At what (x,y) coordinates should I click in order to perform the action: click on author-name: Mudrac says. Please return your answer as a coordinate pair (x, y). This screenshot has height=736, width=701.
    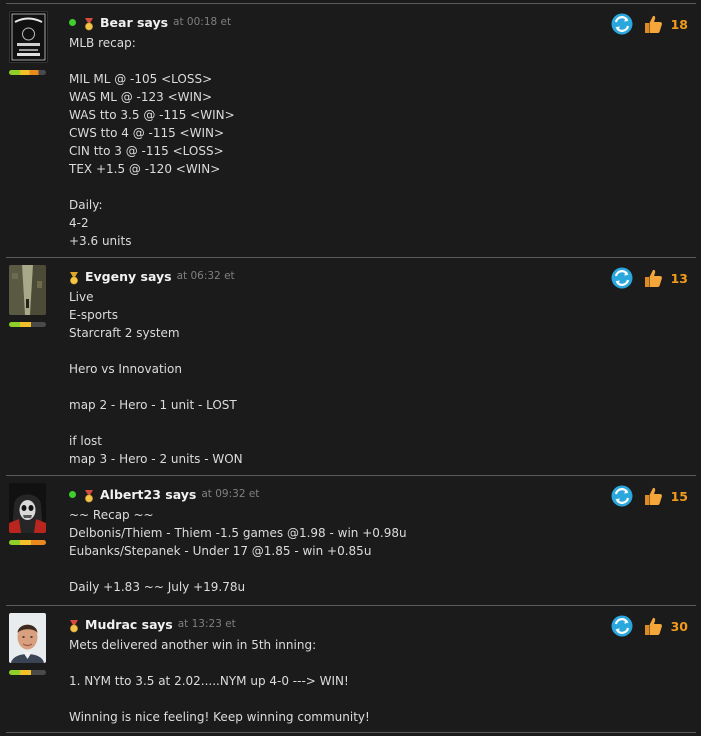
    Looking at the image, I should click on (129, 624).